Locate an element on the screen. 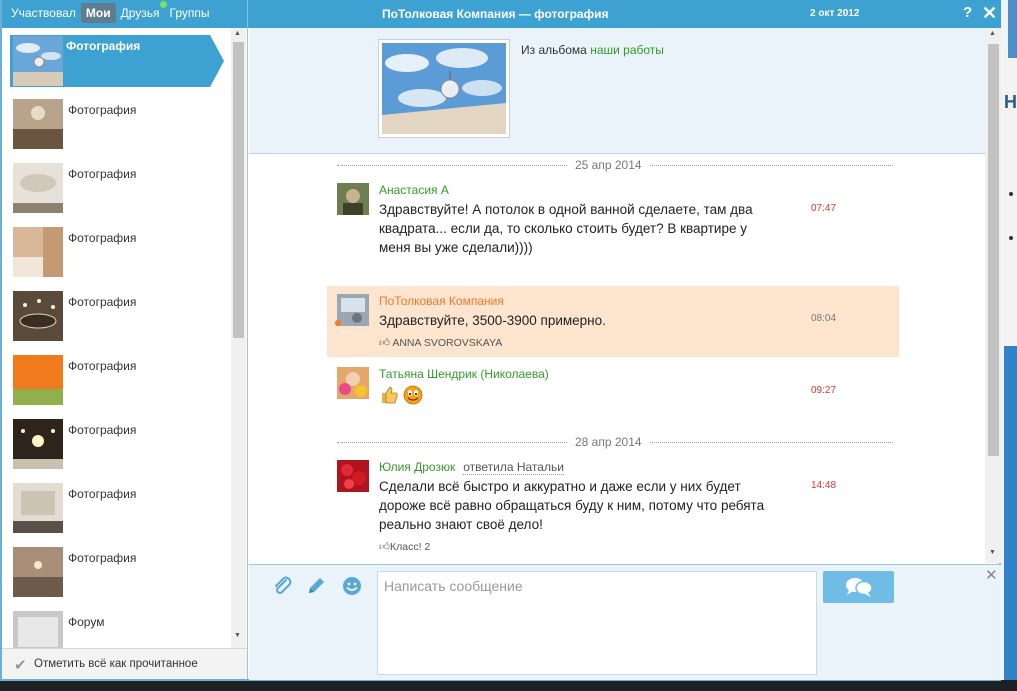 This screenshot has height=691, width=1017. album-source: Из альбома наши работы is located at coordinates (592, 50).